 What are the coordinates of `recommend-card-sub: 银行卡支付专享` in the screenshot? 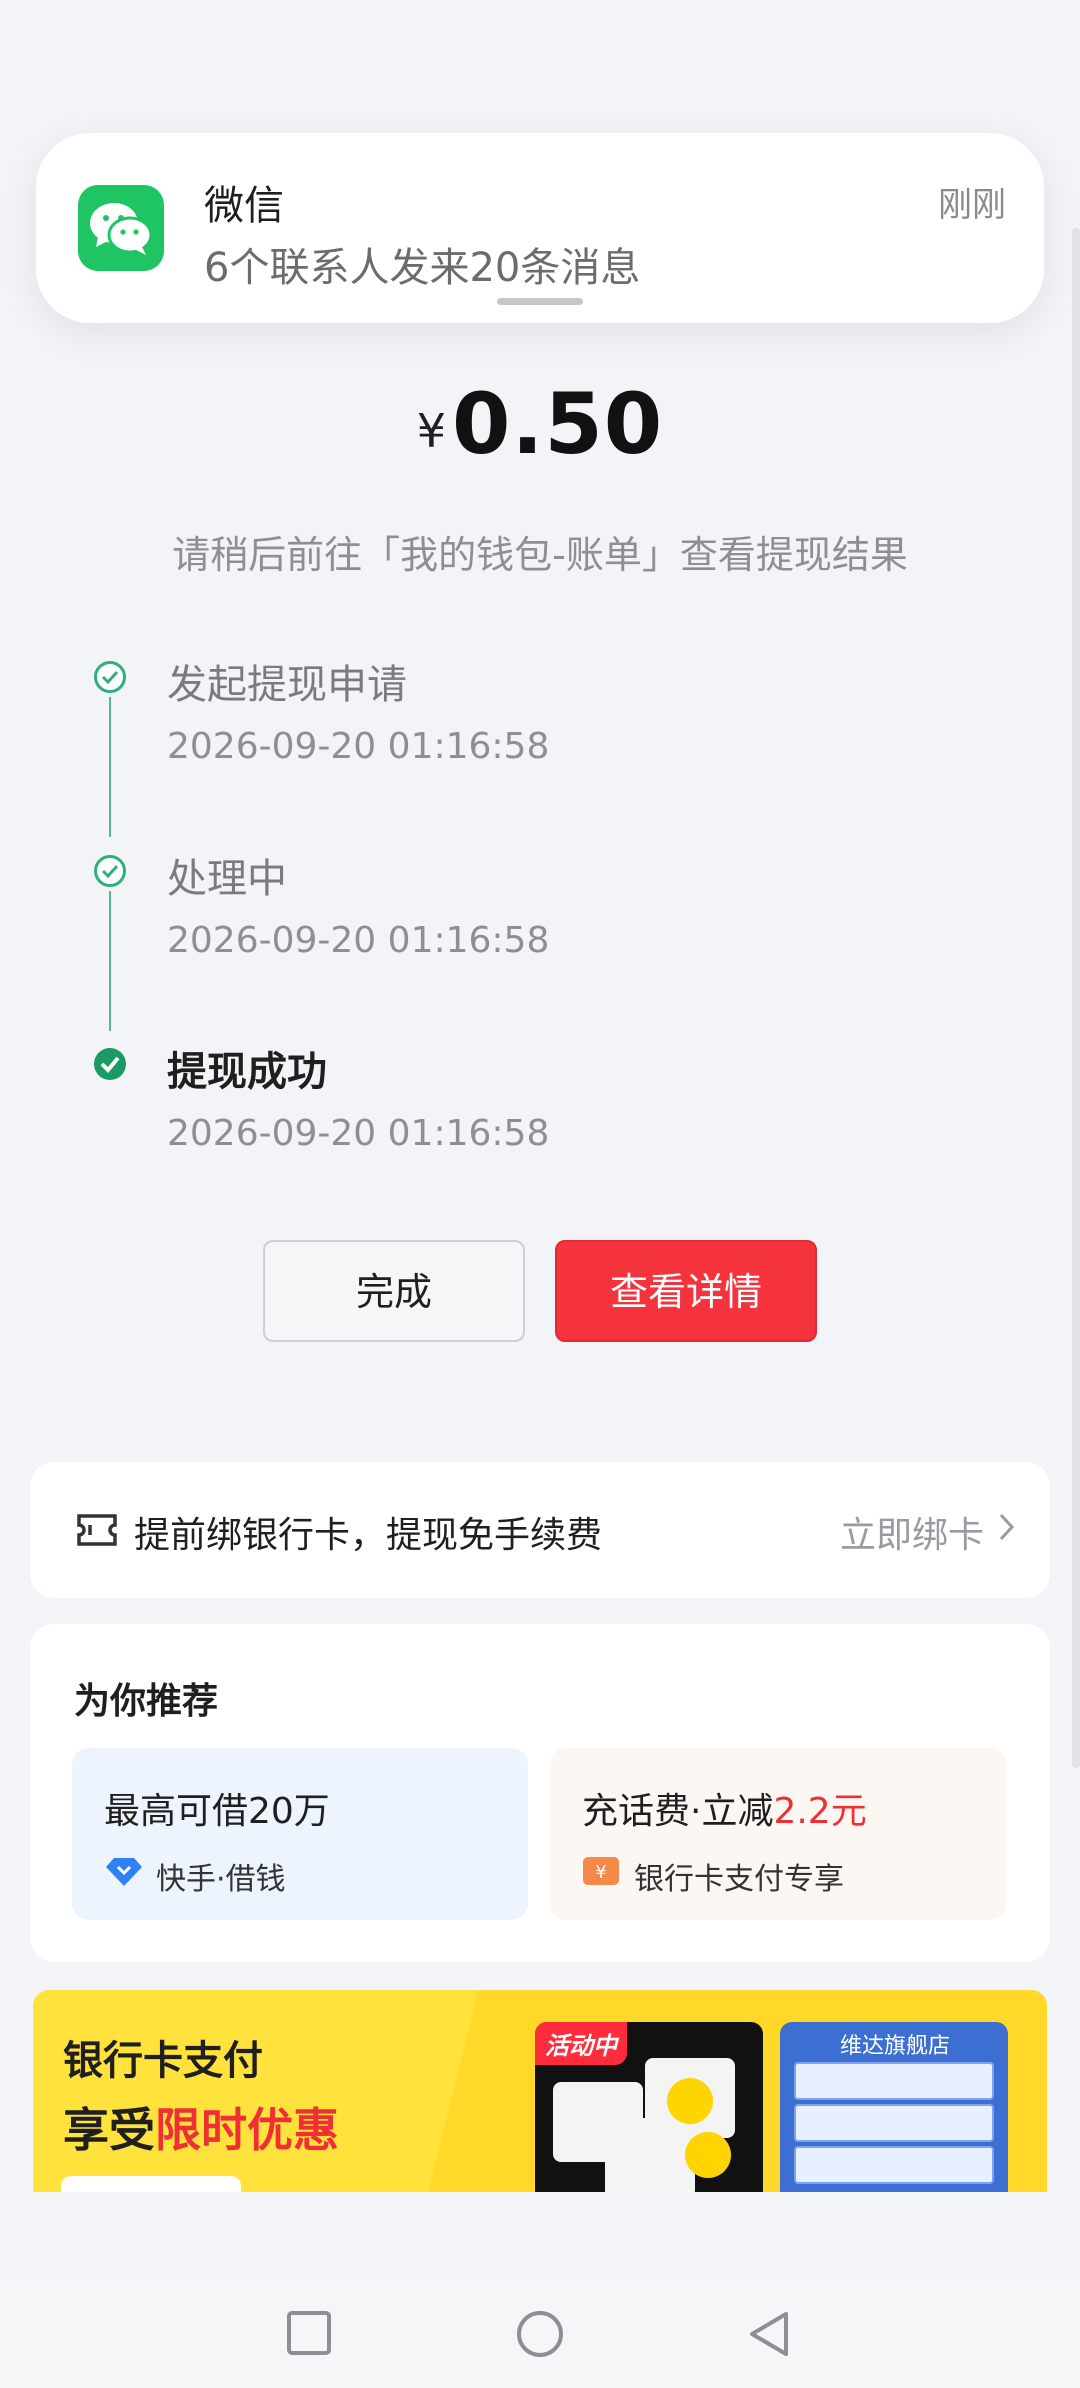 It's located at (739, 1879).